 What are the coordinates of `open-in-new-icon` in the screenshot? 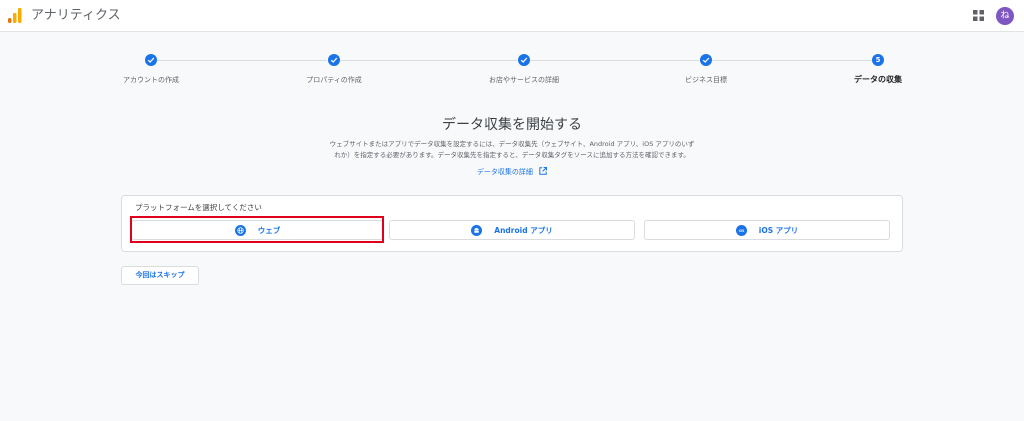 It's located at (543, 171).